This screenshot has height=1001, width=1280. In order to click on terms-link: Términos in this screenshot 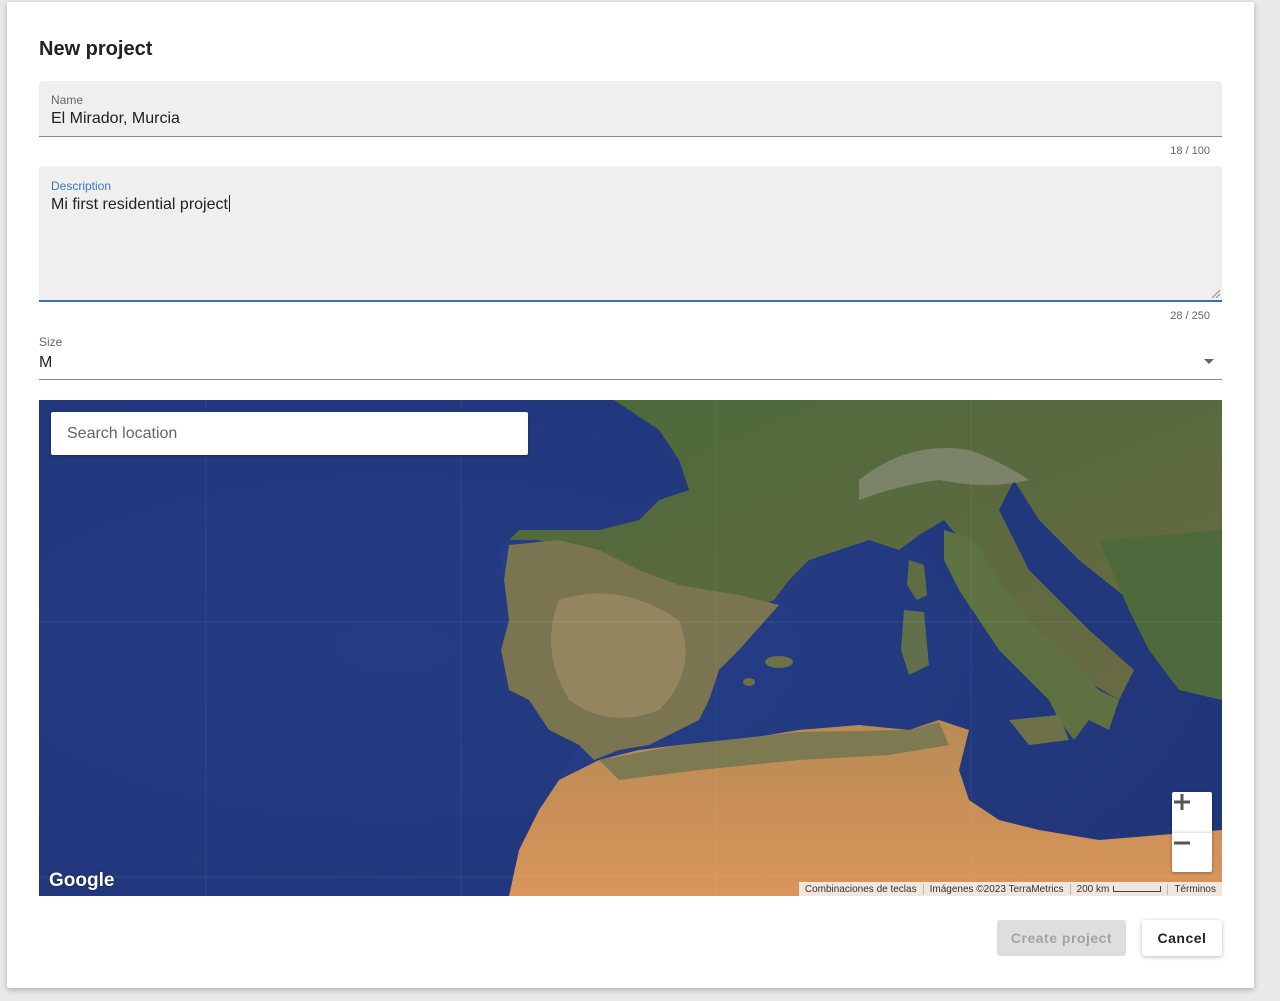, I will do `click(1194, 889)`.